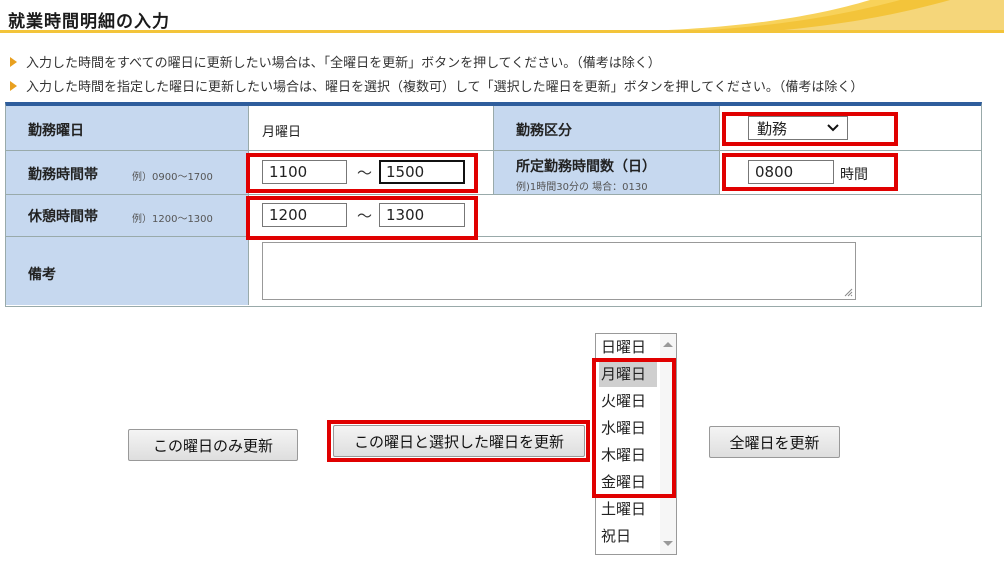 Image resolution: width=1004 pixels, height=568 pixels. Describe the element at coordinates (502, 31) in the screenshot. I see `title-underline` at that location.